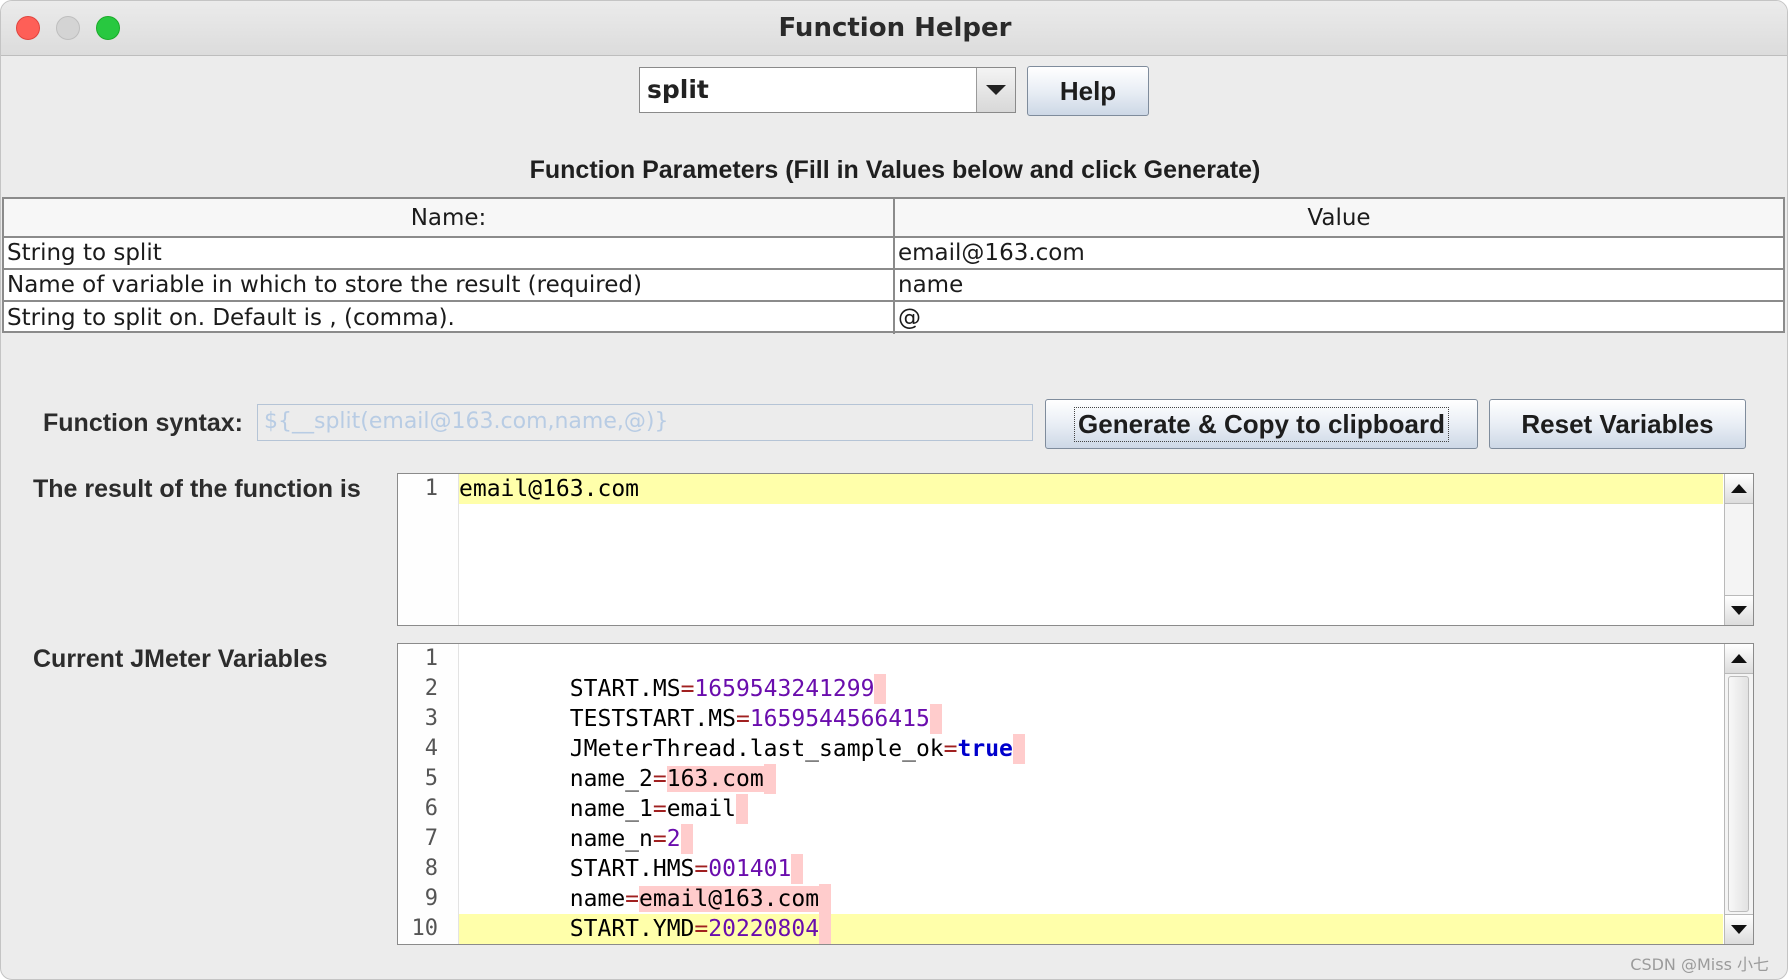 This screenshot has height=980, width=1788. I want to click on function-select-value: split, so click(678, 89).